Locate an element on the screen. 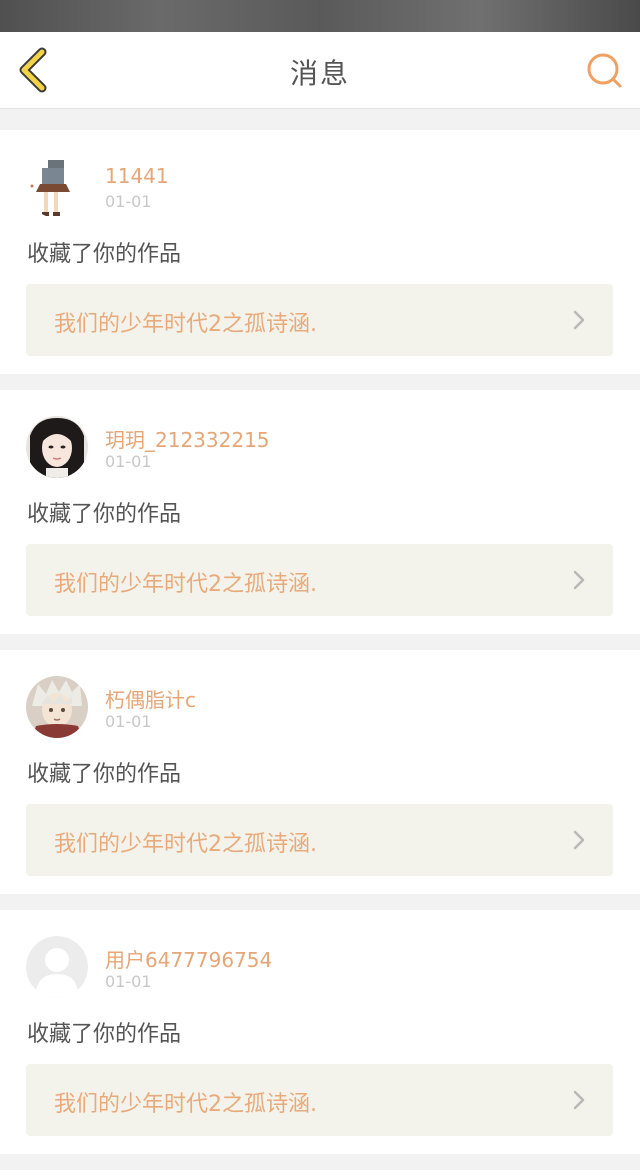 The width and height of the screenshot is (640, 1170). nav-bar: 消息 is located at coordinates (320, 70).